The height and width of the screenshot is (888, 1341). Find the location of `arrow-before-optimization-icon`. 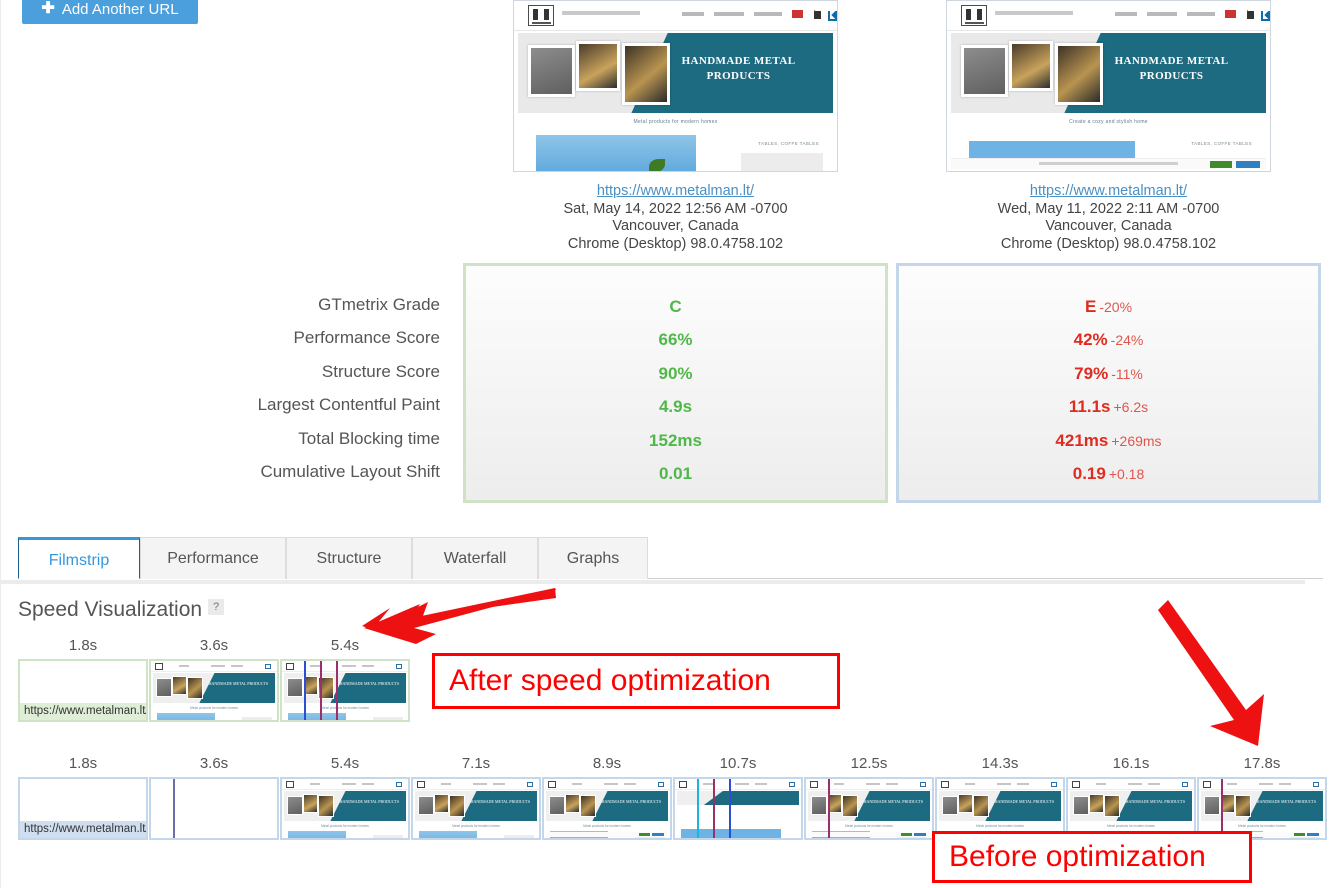

arrow-before-optimization-icon is located at coordinates (1211, 673).